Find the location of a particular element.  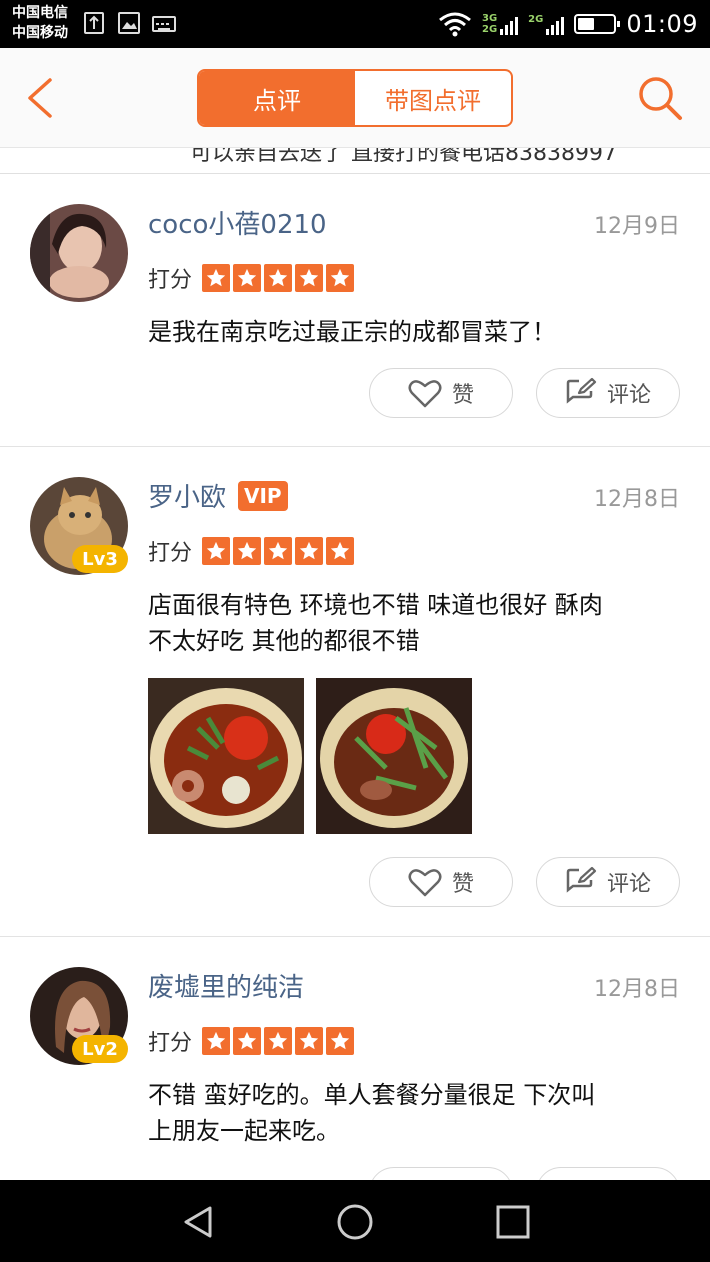

recent-apps-icon is located at coordinates (513, 1222).